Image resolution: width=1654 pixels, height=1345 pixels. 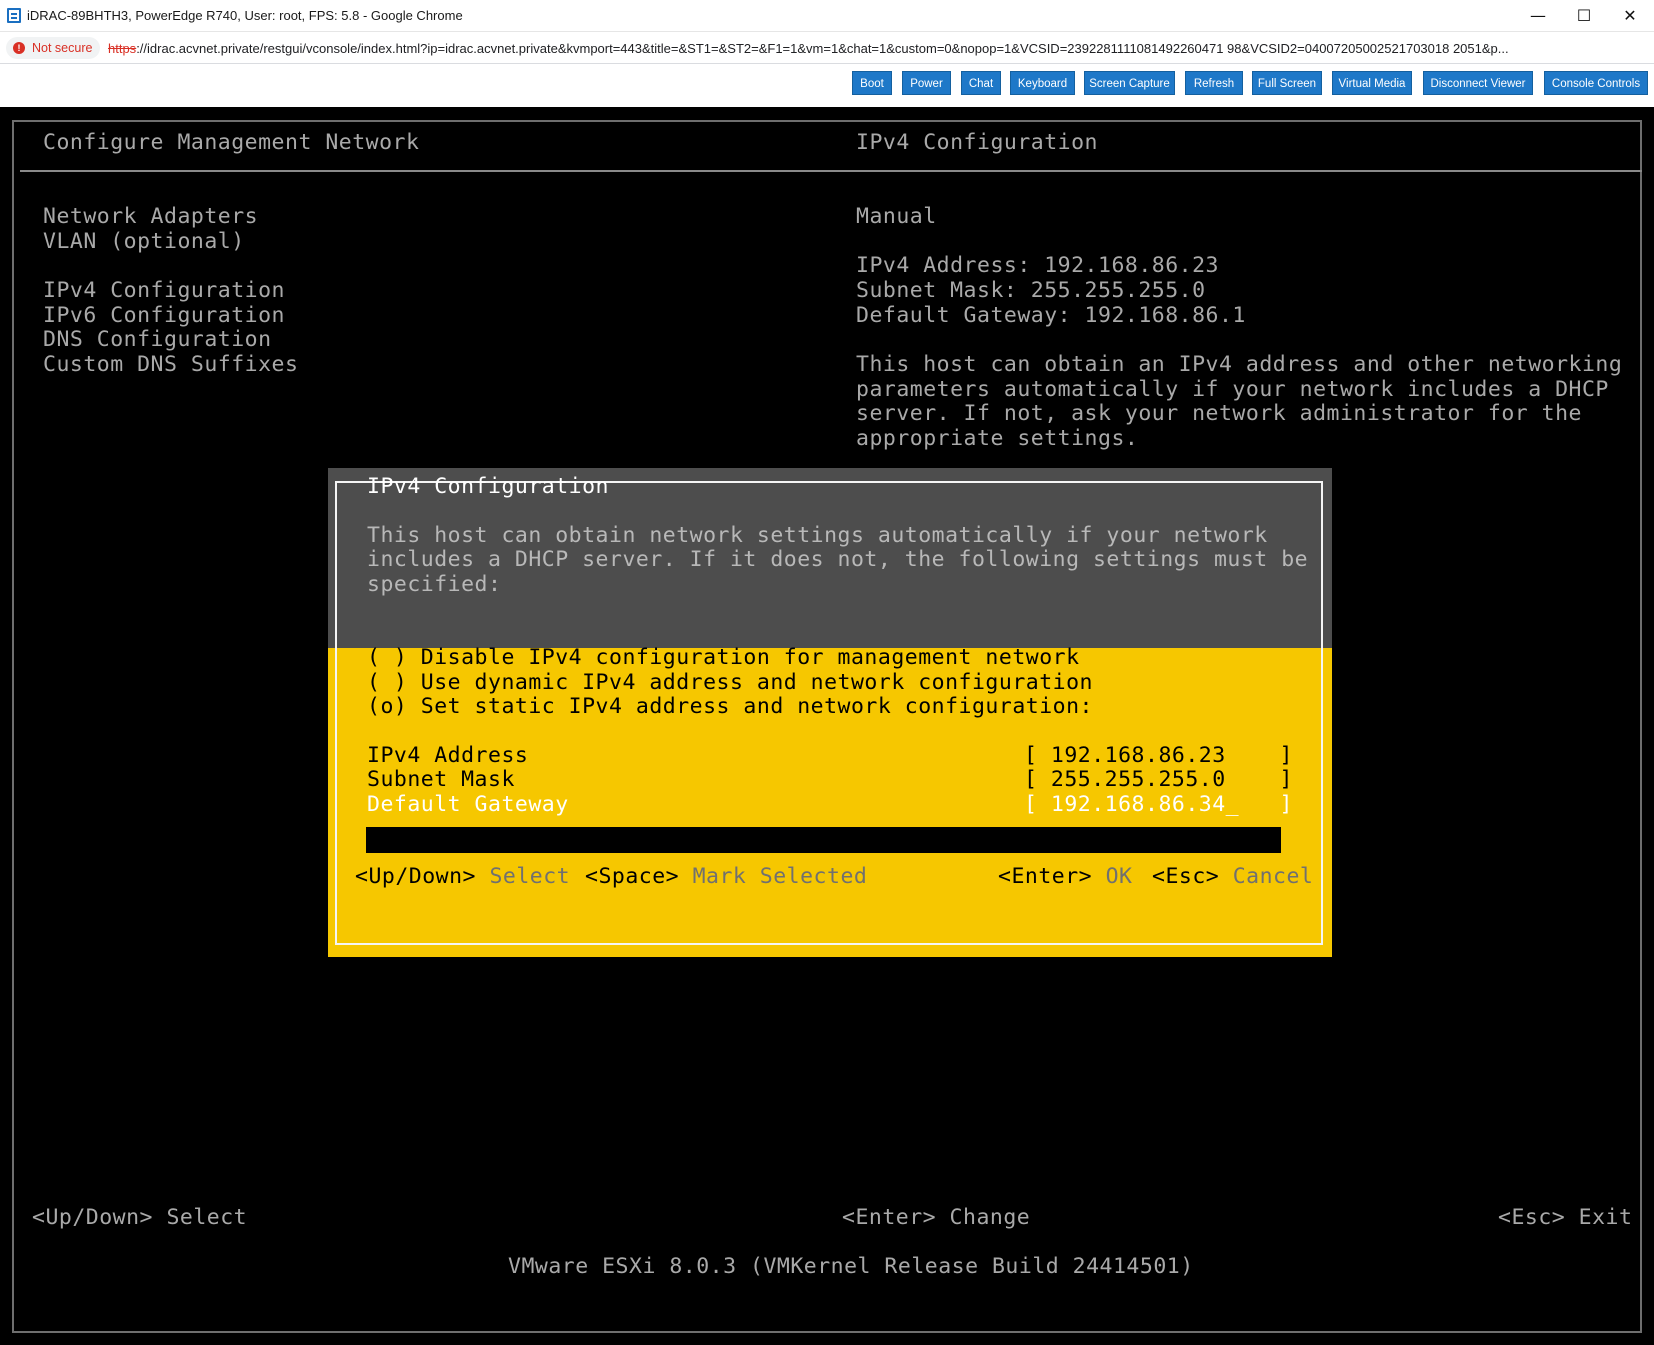 I want to click on screen-capture-button: Screen Capture, so click(x=1129, y=83).